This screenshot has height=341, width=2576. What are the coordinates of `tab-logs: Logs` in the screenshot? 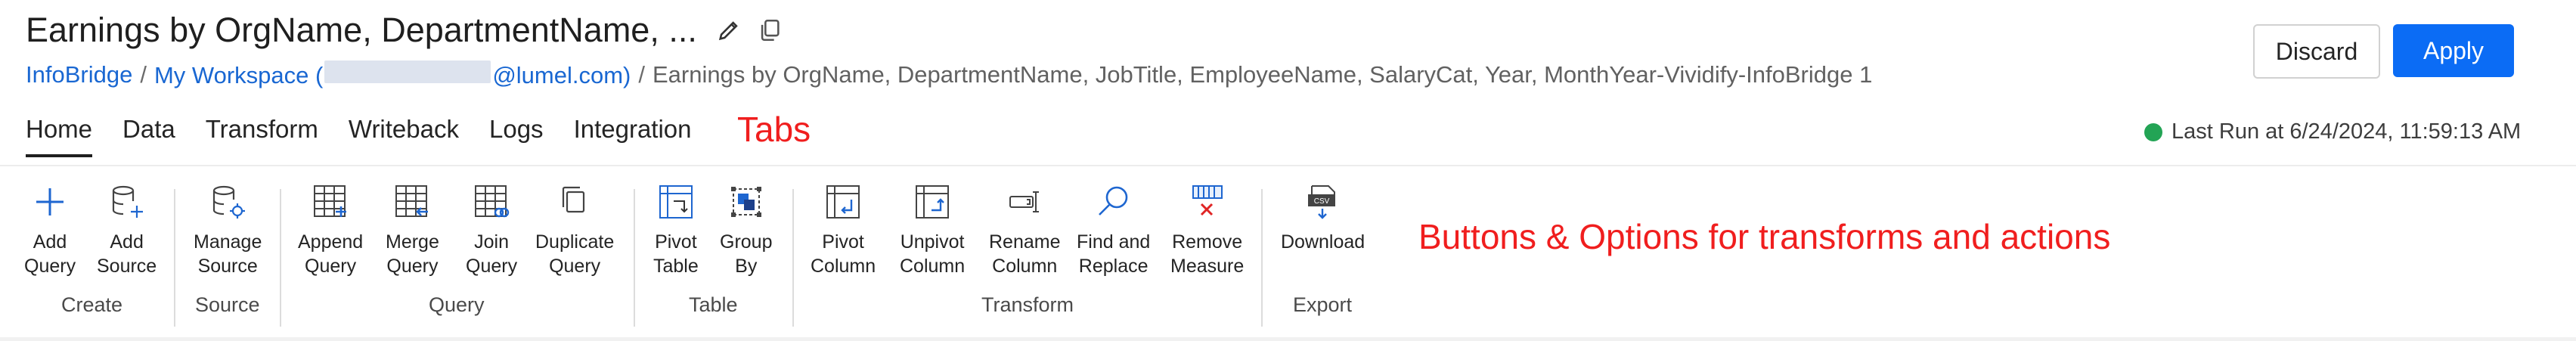 It's located at (517, 136).